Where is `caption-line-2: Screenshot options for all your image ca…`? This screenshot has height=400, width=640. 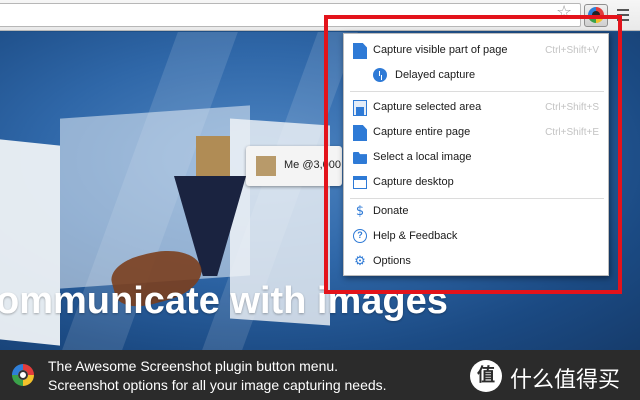 caption-line-2: Screenshot options for all your image ca… is located at coordinates (217, 385).